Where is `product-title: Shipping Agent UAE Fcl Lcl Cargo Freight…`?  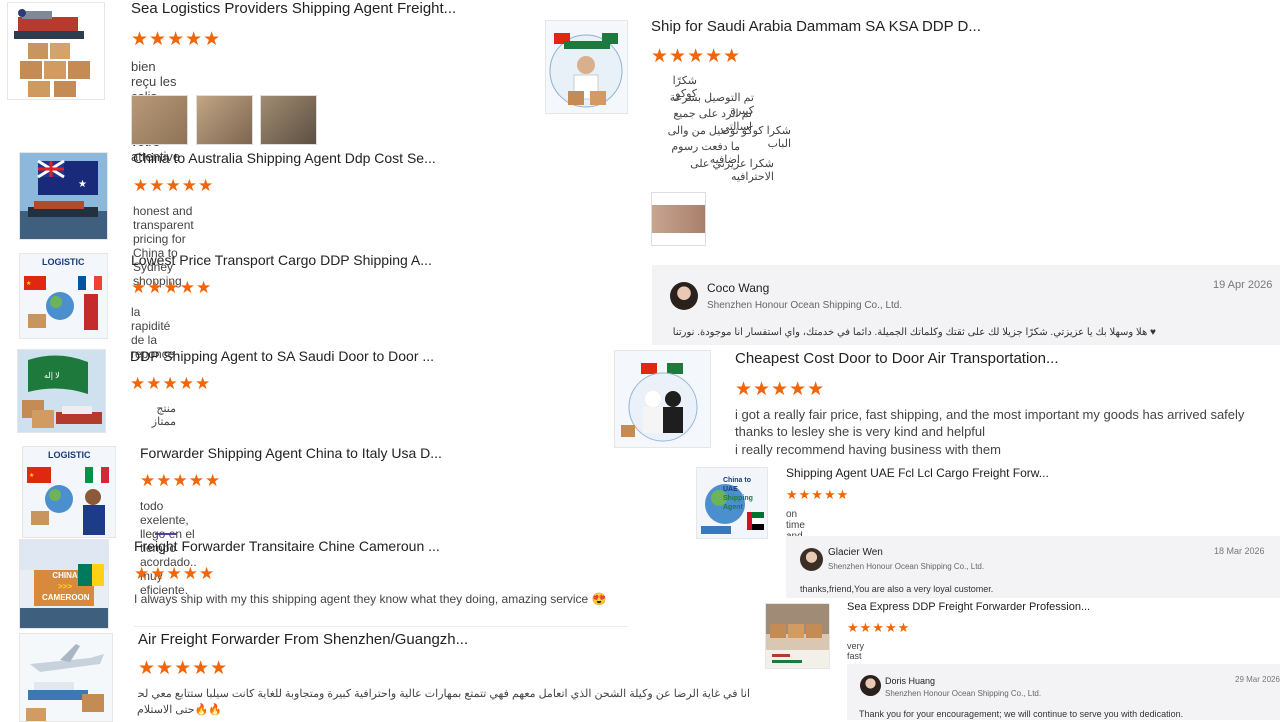
product-title: Shipping Agent UAE Fcl Lcl Cargo Freight… is located at coordinates (917, 473).